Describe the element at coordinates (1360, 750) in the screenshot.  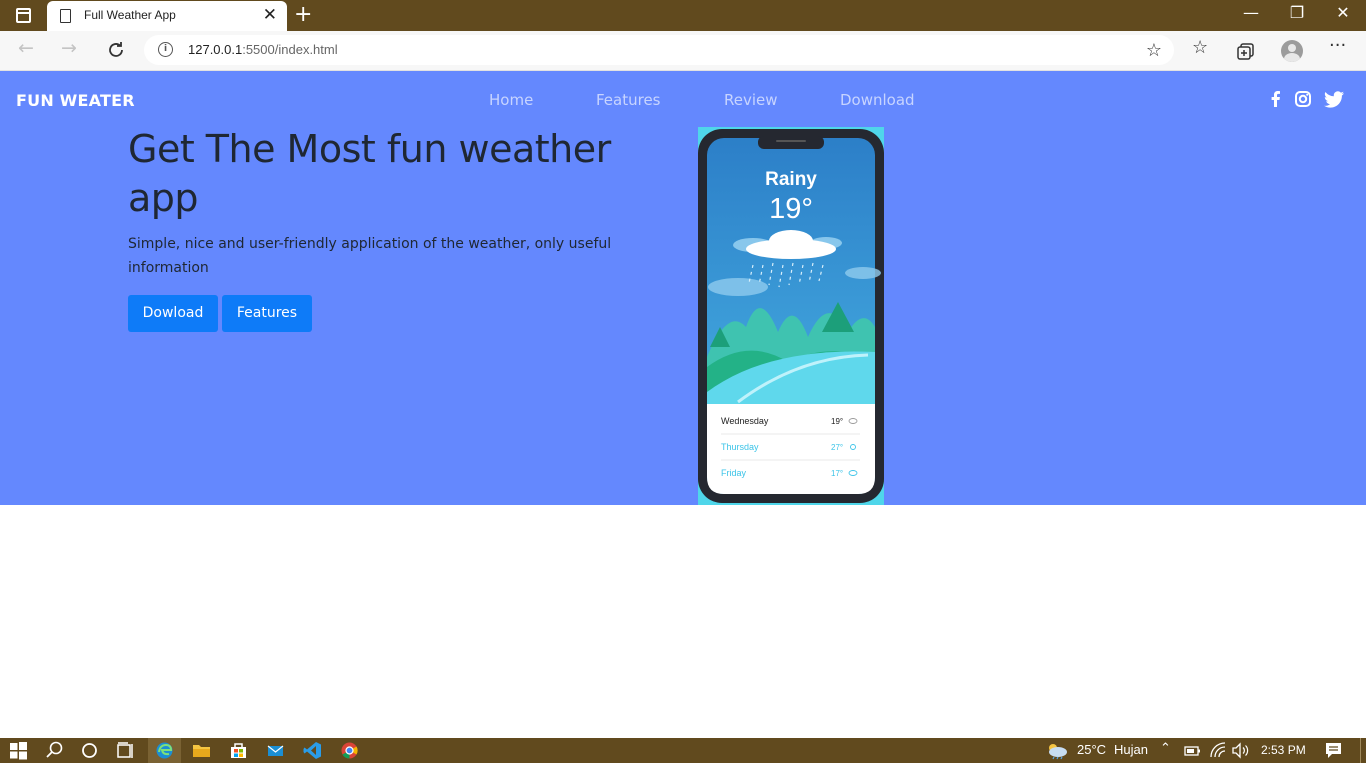
I see `show-desktop-divider` at that location.